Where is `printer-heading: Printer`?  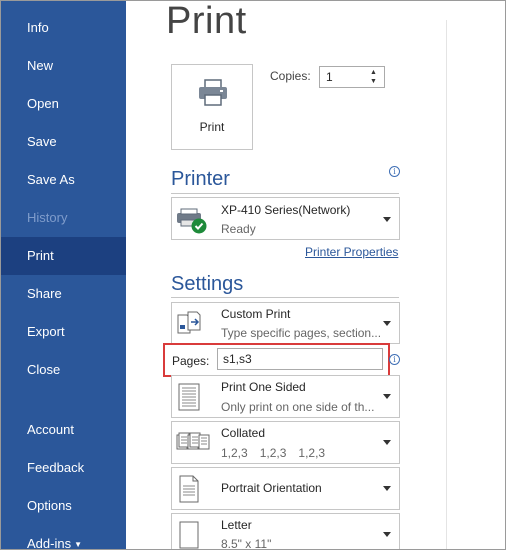
printer-heading: Printer is located at coordinates (200, 179).